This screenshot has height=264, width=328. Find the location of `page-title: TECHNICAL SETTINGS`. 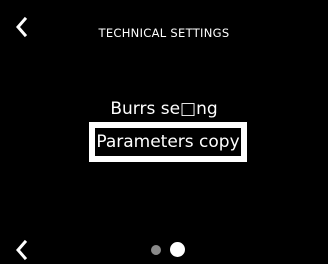

page-title: TECHNICAL SETTINGS is located at coordinates (164, 33).